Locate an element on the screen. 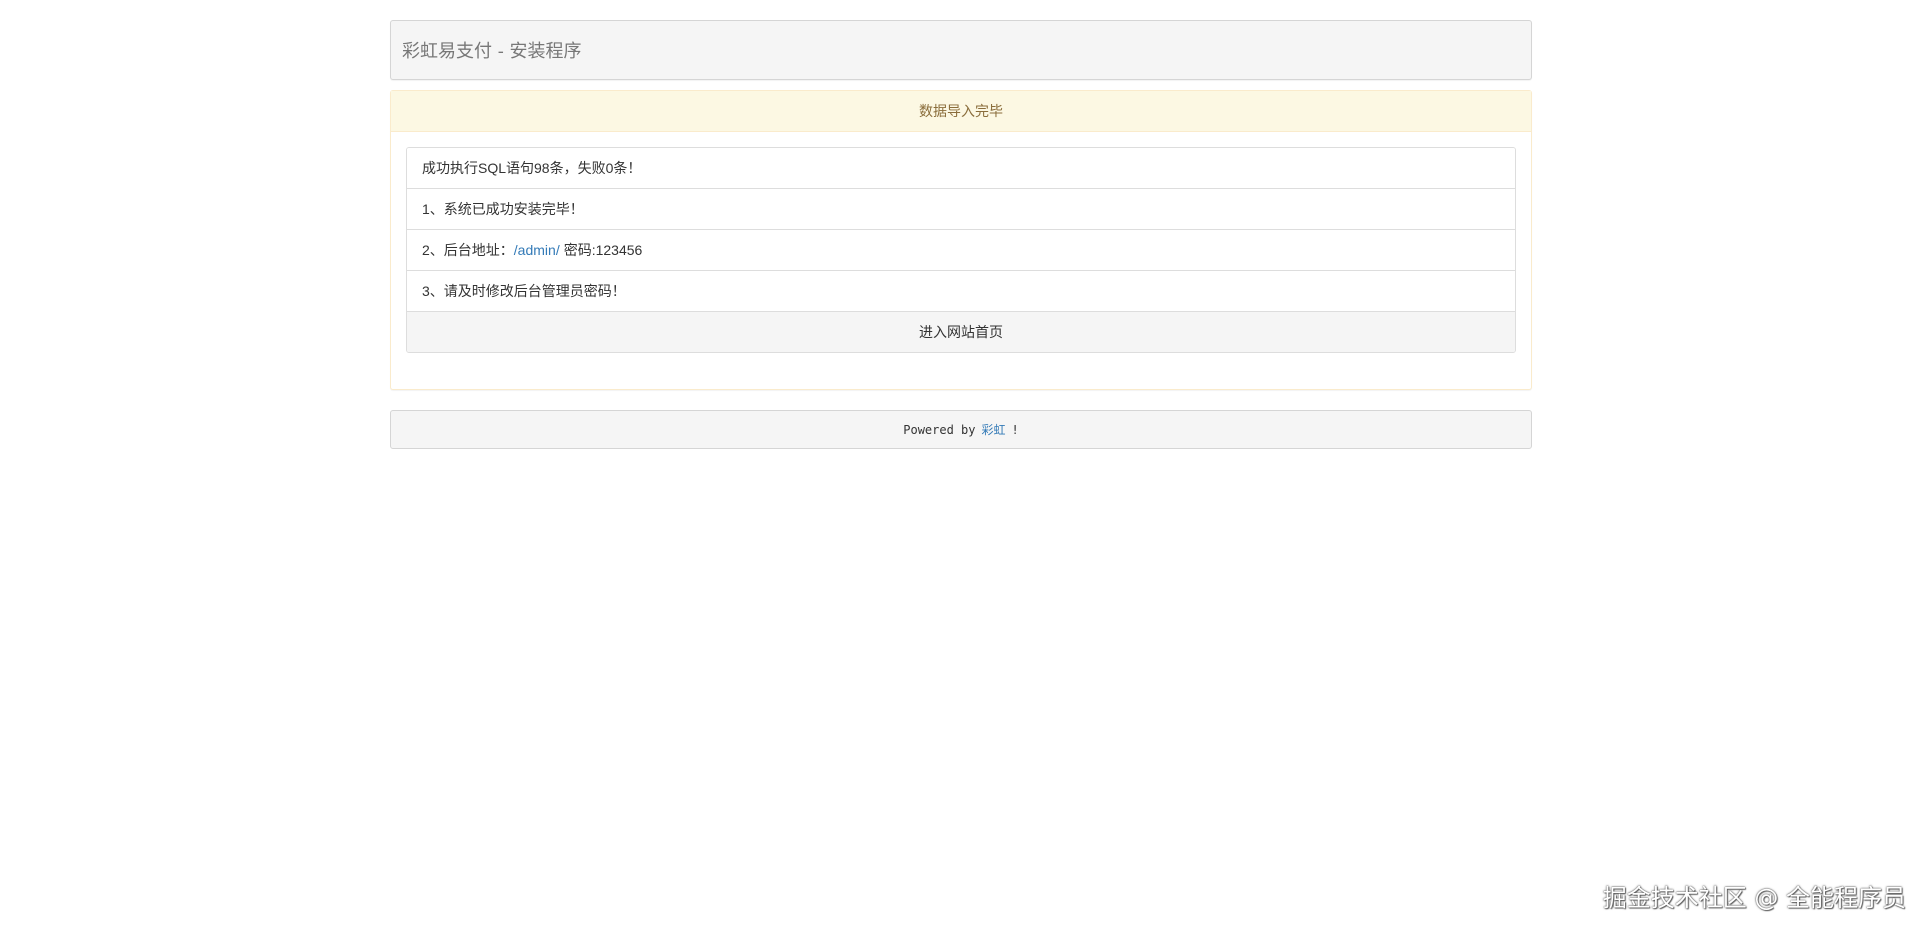 Image resolution: width=1920 pixels, height=933 pixels. list-item-step-2: 2、后台地址： /admin/ 密码:123456 is located at coordinates (961, 250).